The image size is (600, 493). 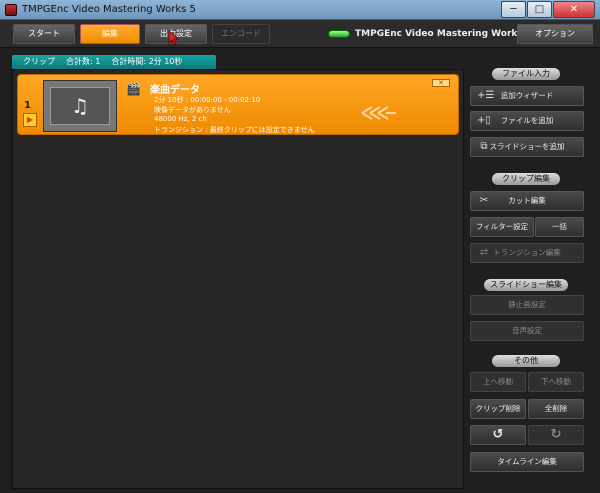 I want to click on total-time: 合計時間: 2分 10秒, so click(x=147, y=61).